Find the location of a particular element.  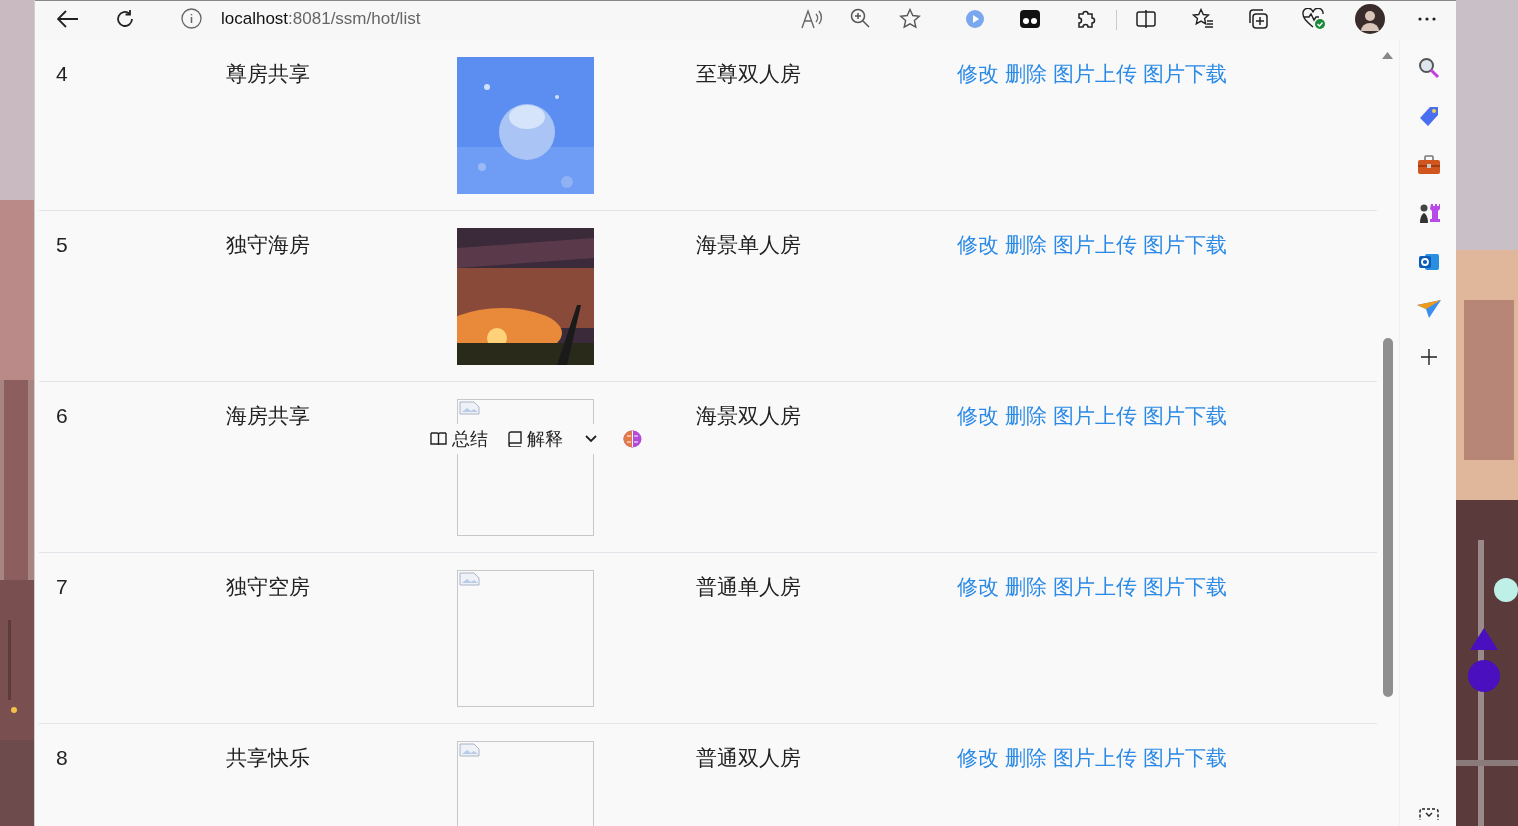

room-name: 尊房共享 is located at coordinates (268, 73).